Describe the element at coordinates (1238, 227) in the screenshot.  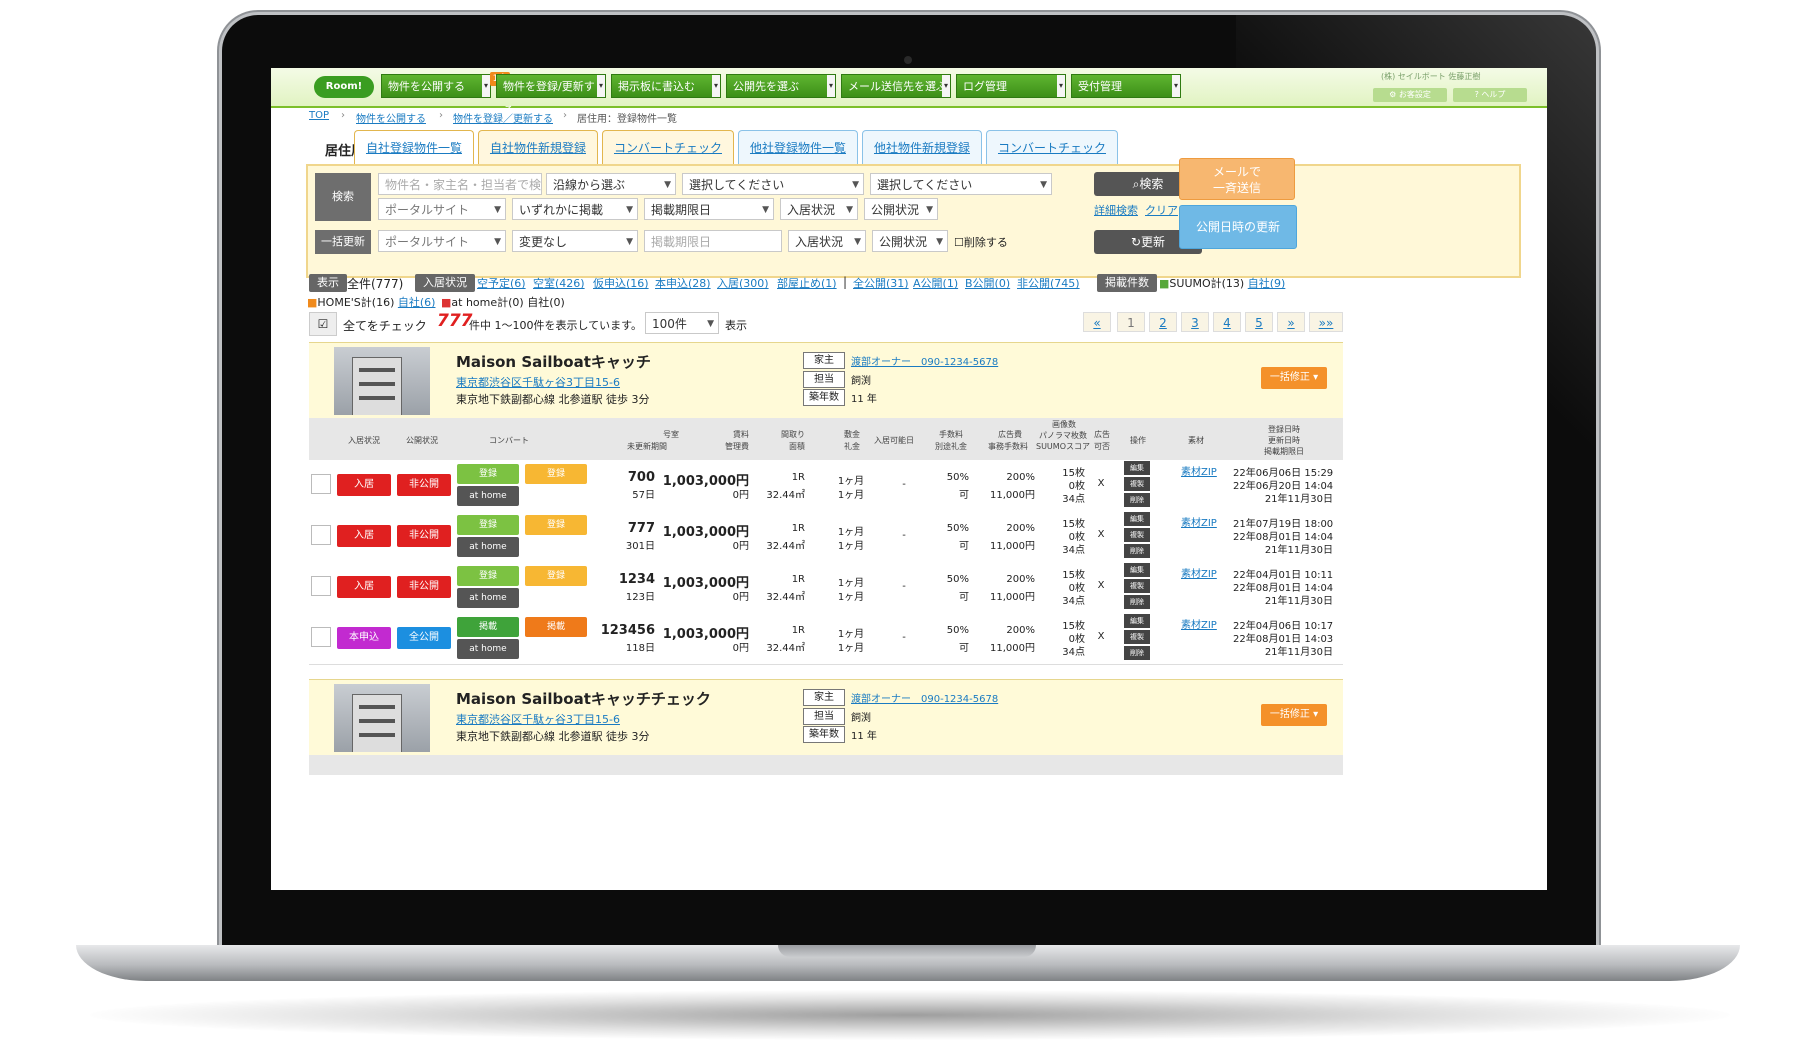
I see `publish-datetime-update-button: 公開日時の更新` at that location.